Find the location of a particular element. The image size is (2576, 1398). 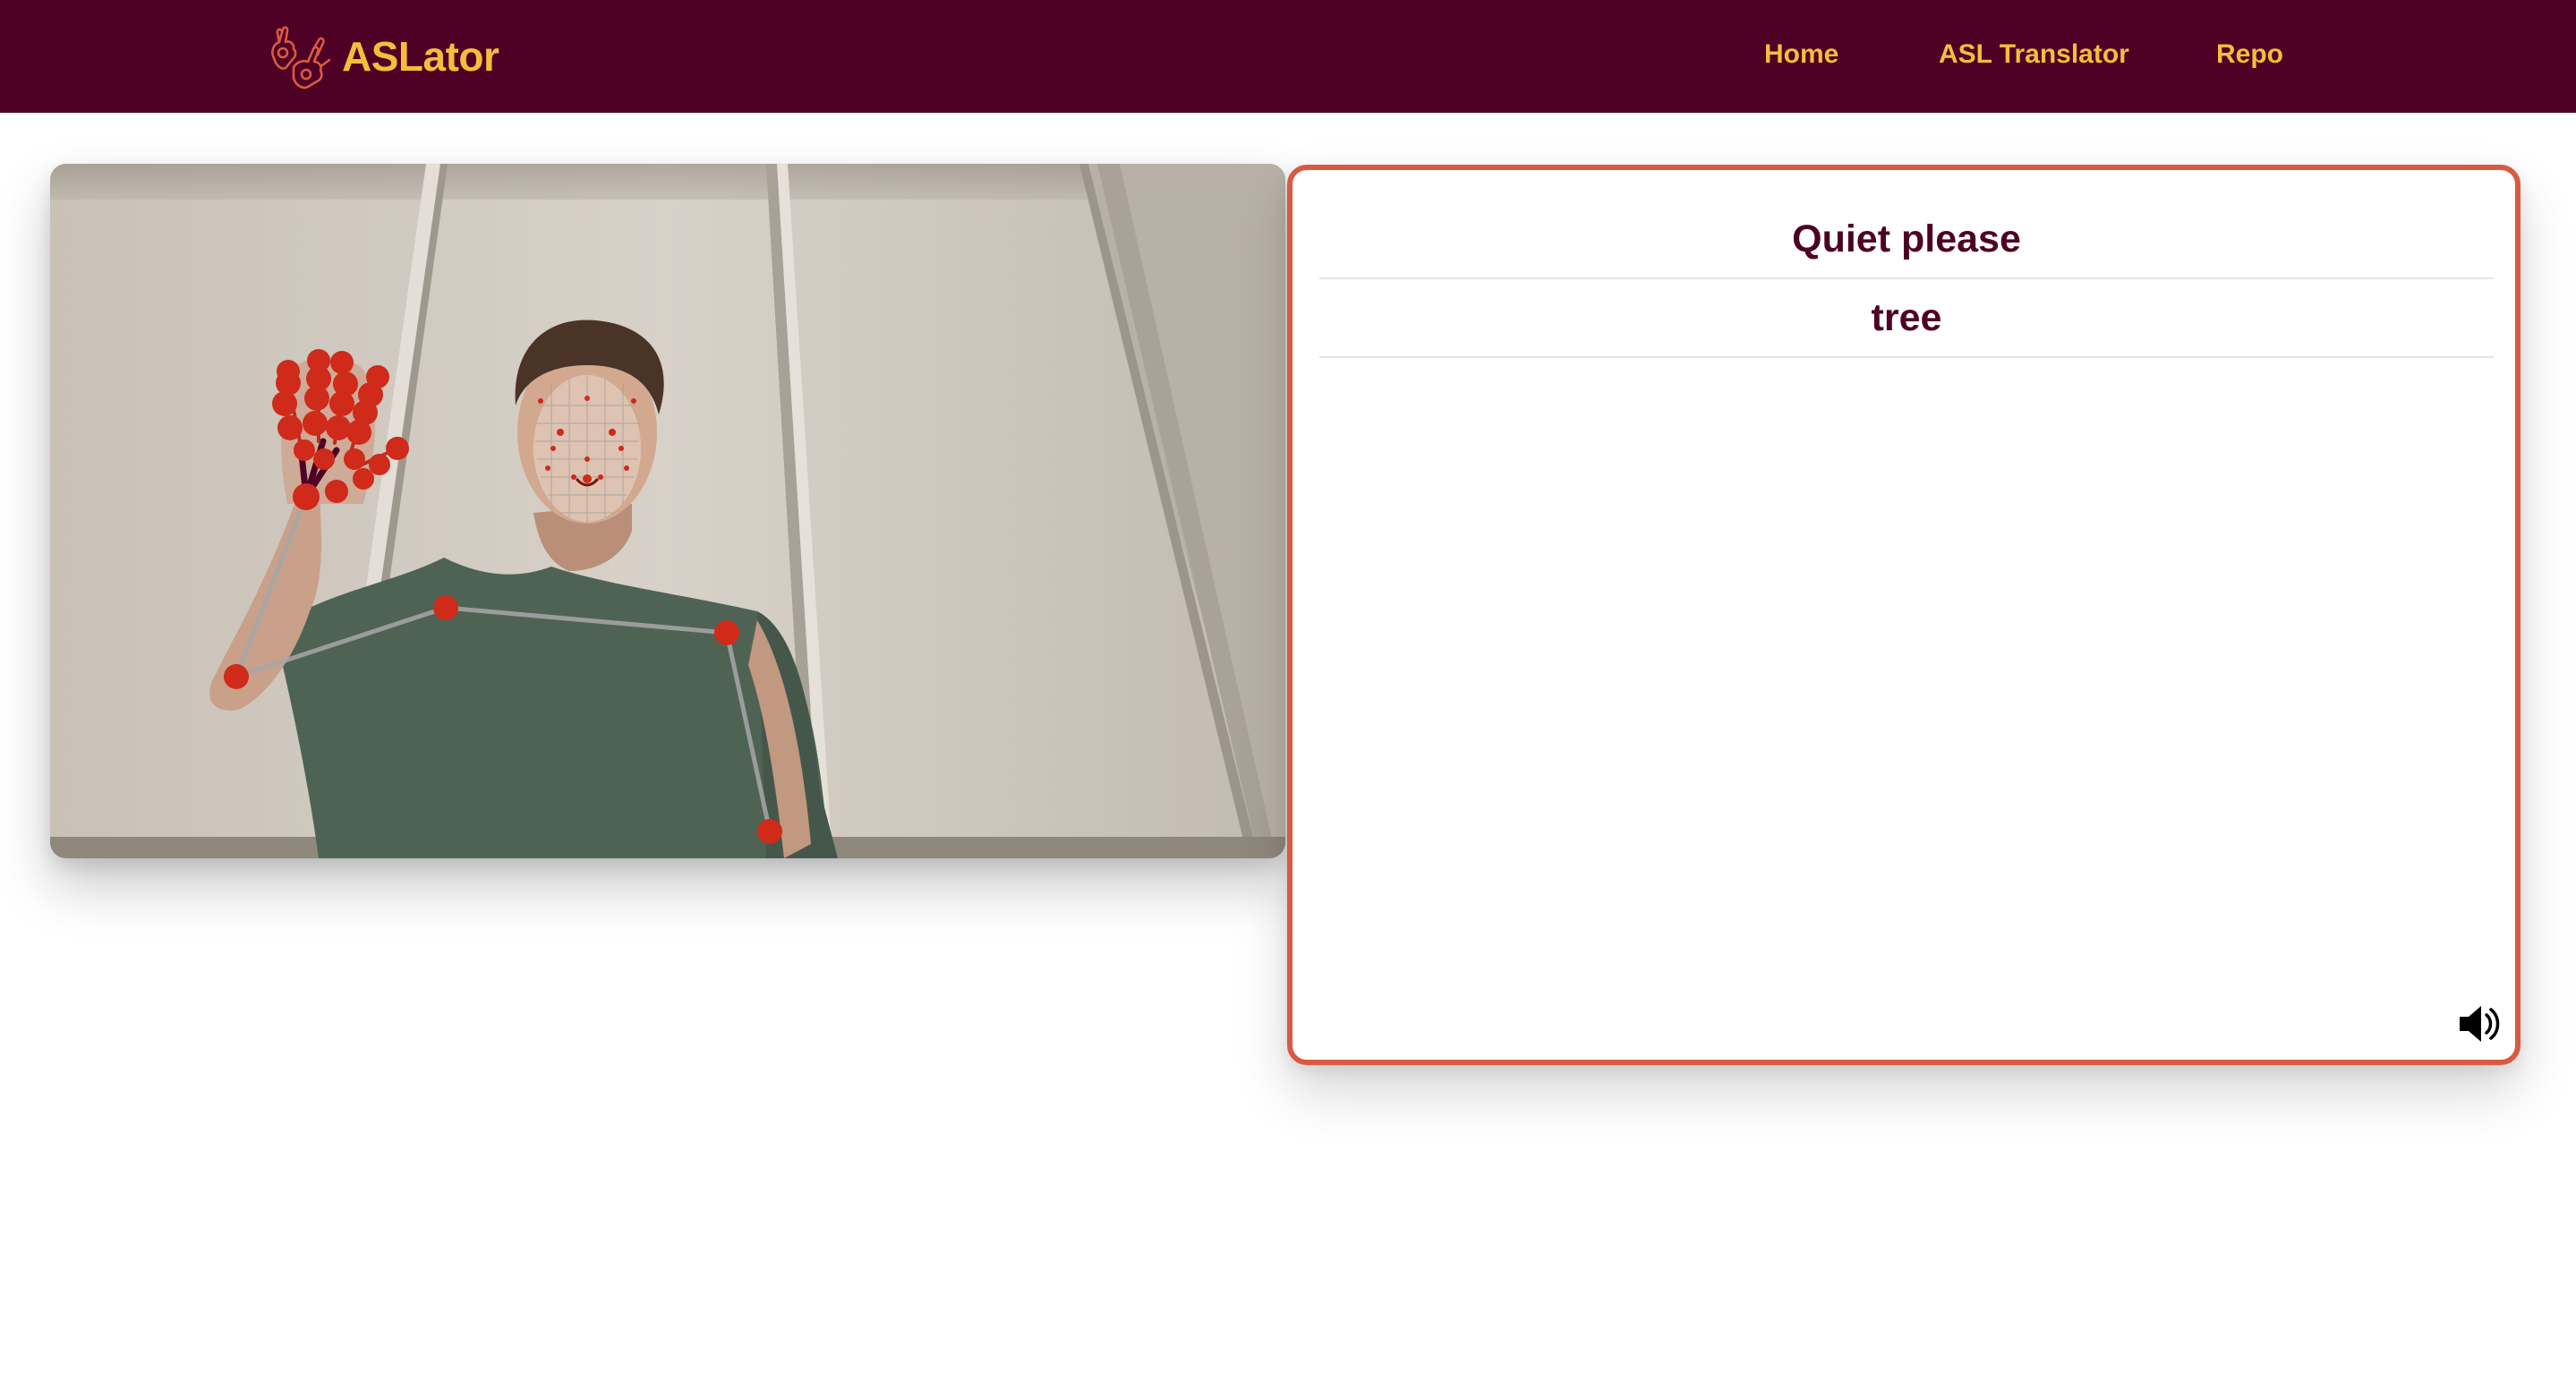

nav-asl-translator-link: ASL Translator is located at coordinates (2034, 54).